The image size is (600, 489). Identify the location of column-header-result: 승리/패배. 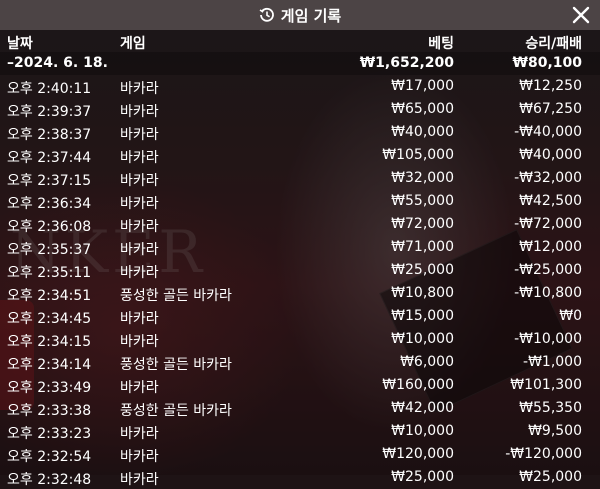
(553, 44).